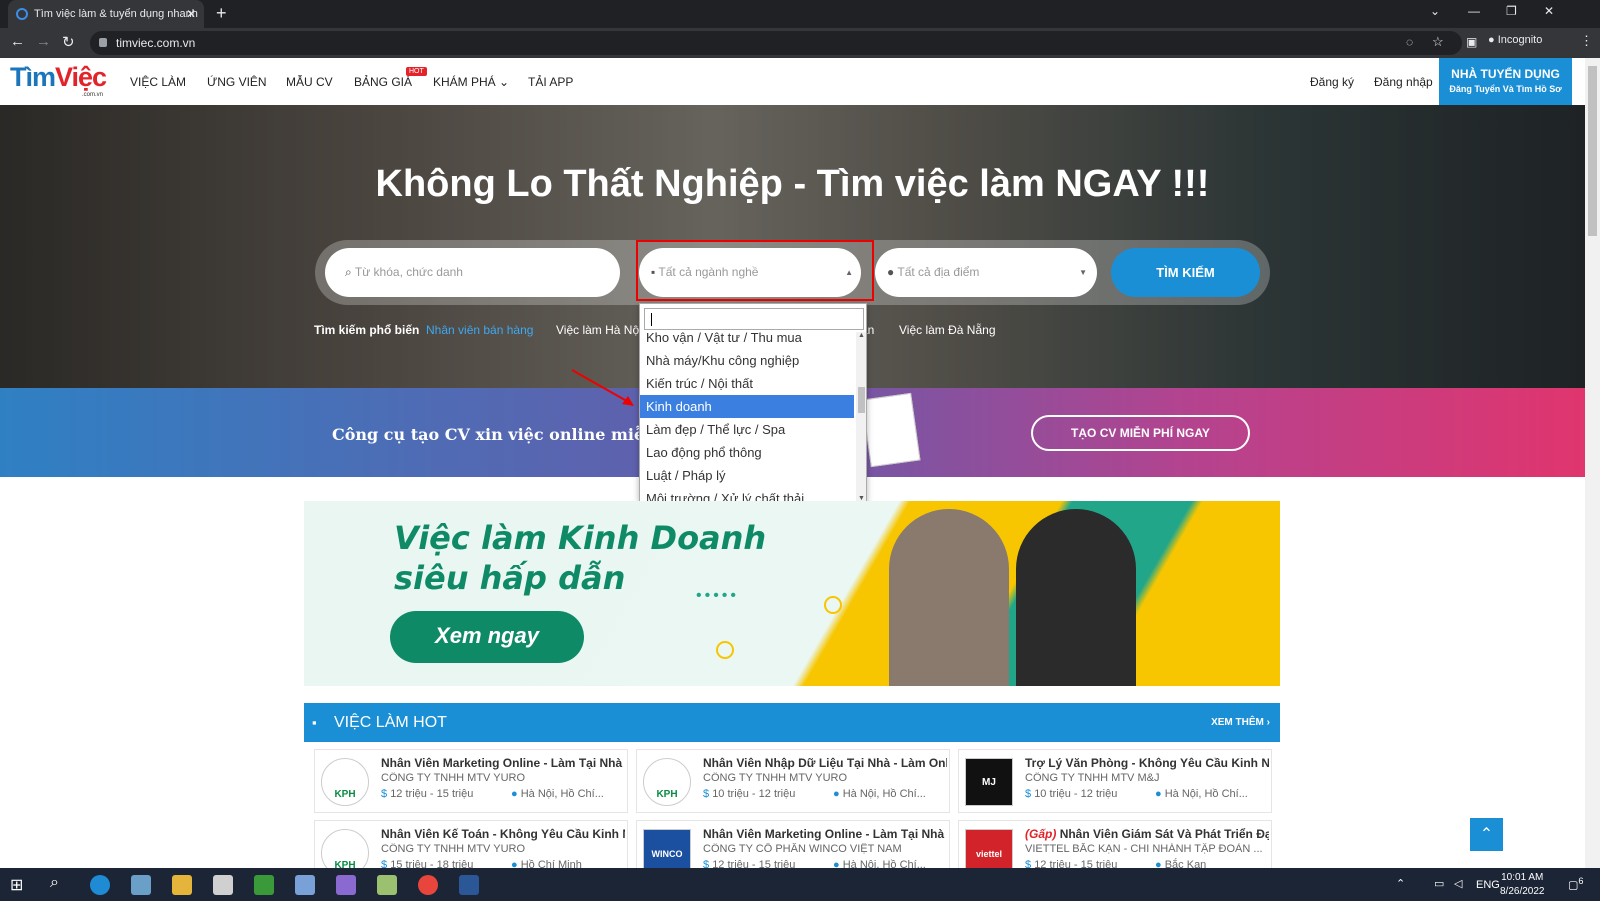 The height and width of the screenshot is (901, 1600). I want to click on side-panel-icon: ▣, so click(1471, 42).